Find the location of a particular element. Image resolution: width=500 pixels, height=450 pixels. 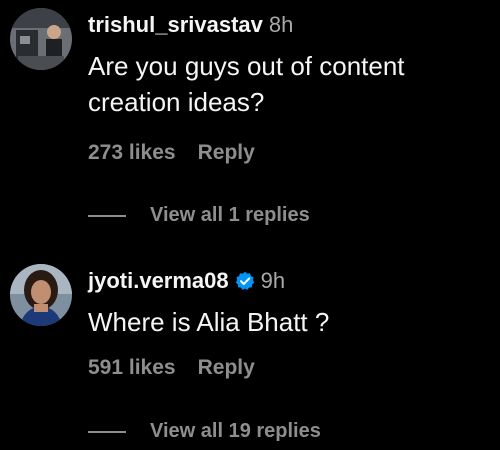

username: jyoti.verma08 is located at coordinates (158, 280).